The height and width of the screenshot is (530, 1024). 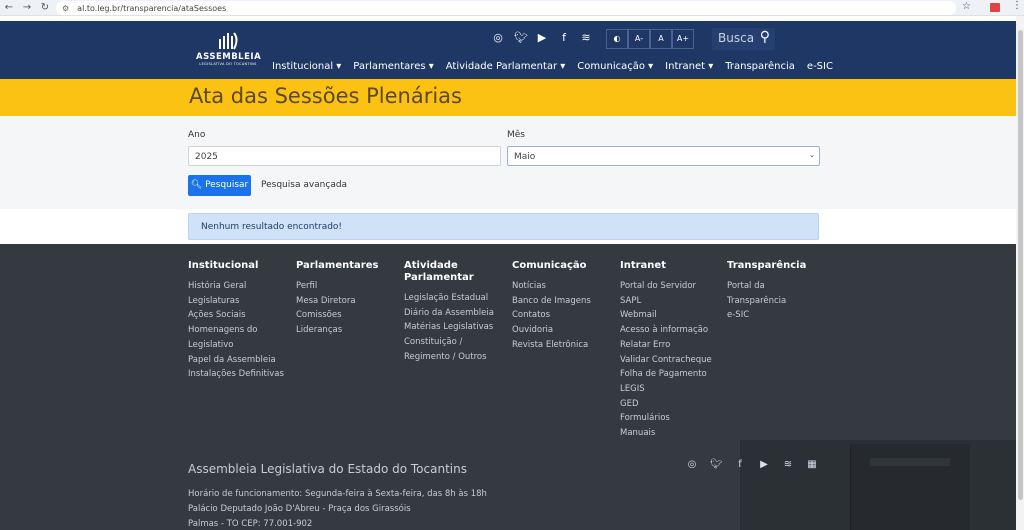 I want to click on back-icon: ←, so click(x=9, y=8).